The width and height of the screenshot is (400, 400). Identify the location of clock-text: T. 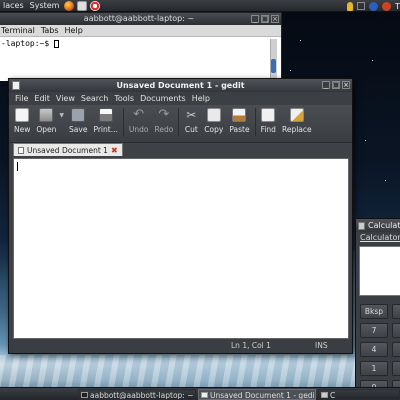
(397, 6).